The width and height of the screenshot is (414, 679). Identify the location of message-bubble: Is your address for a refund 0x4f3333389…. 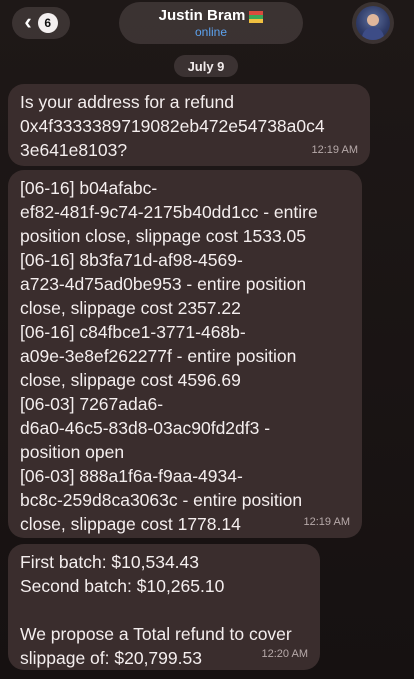
(189, 125).